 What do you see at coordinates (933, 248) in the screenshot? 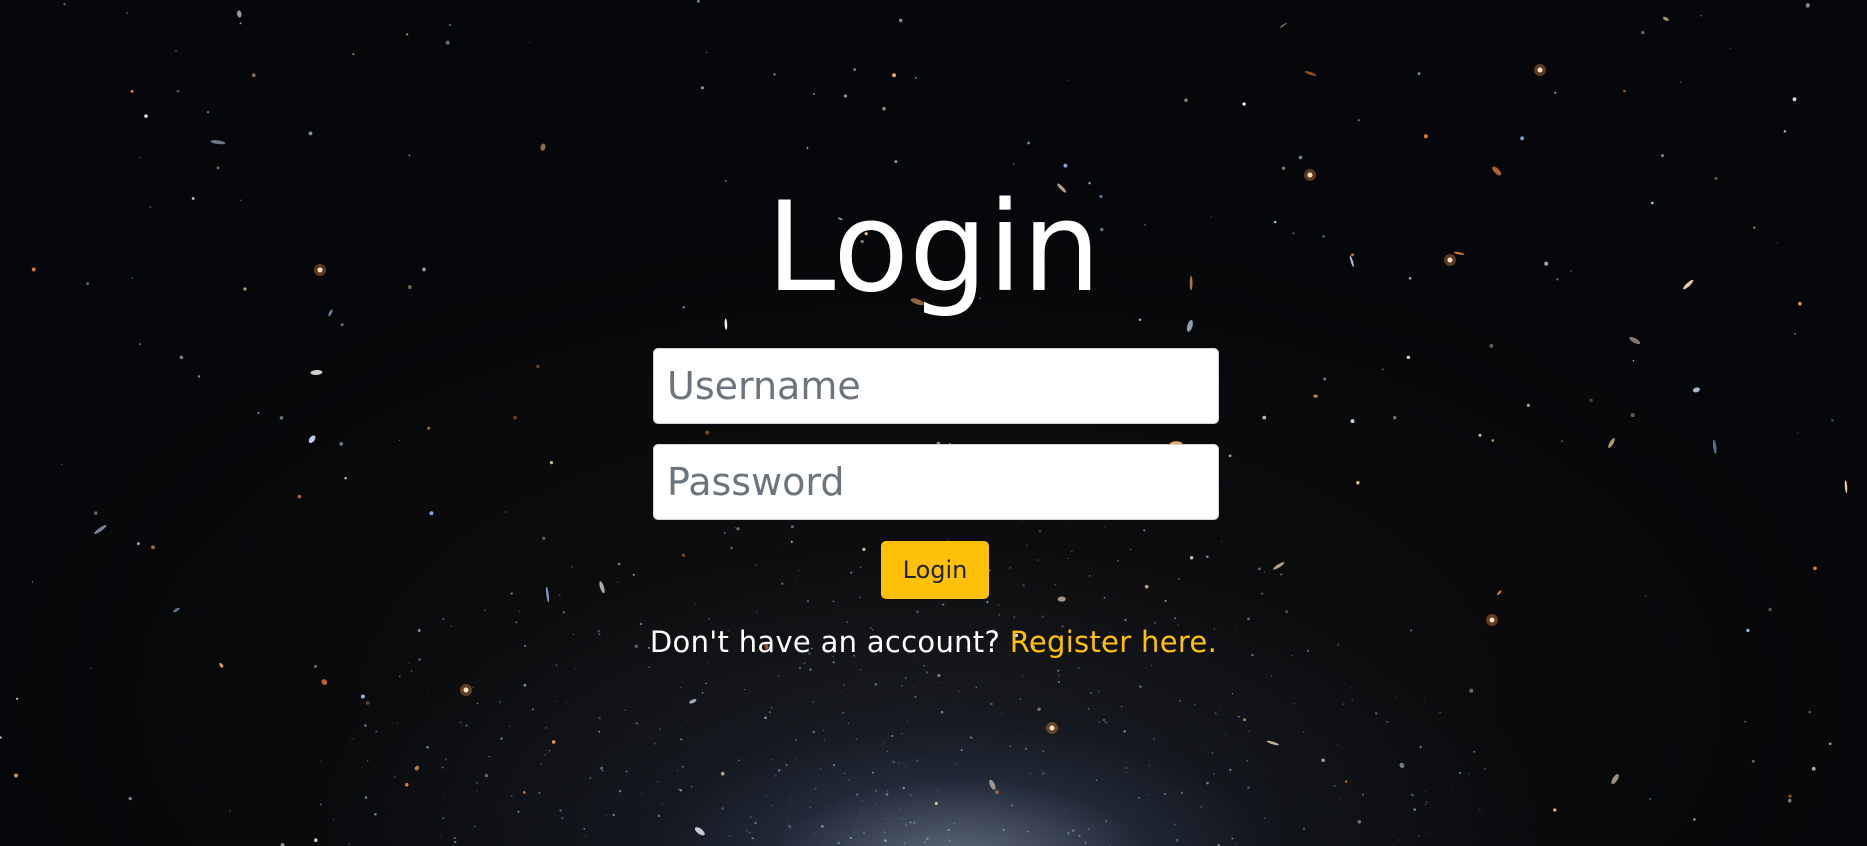
I see `page-title: Login` at bounding box center [933, 248].